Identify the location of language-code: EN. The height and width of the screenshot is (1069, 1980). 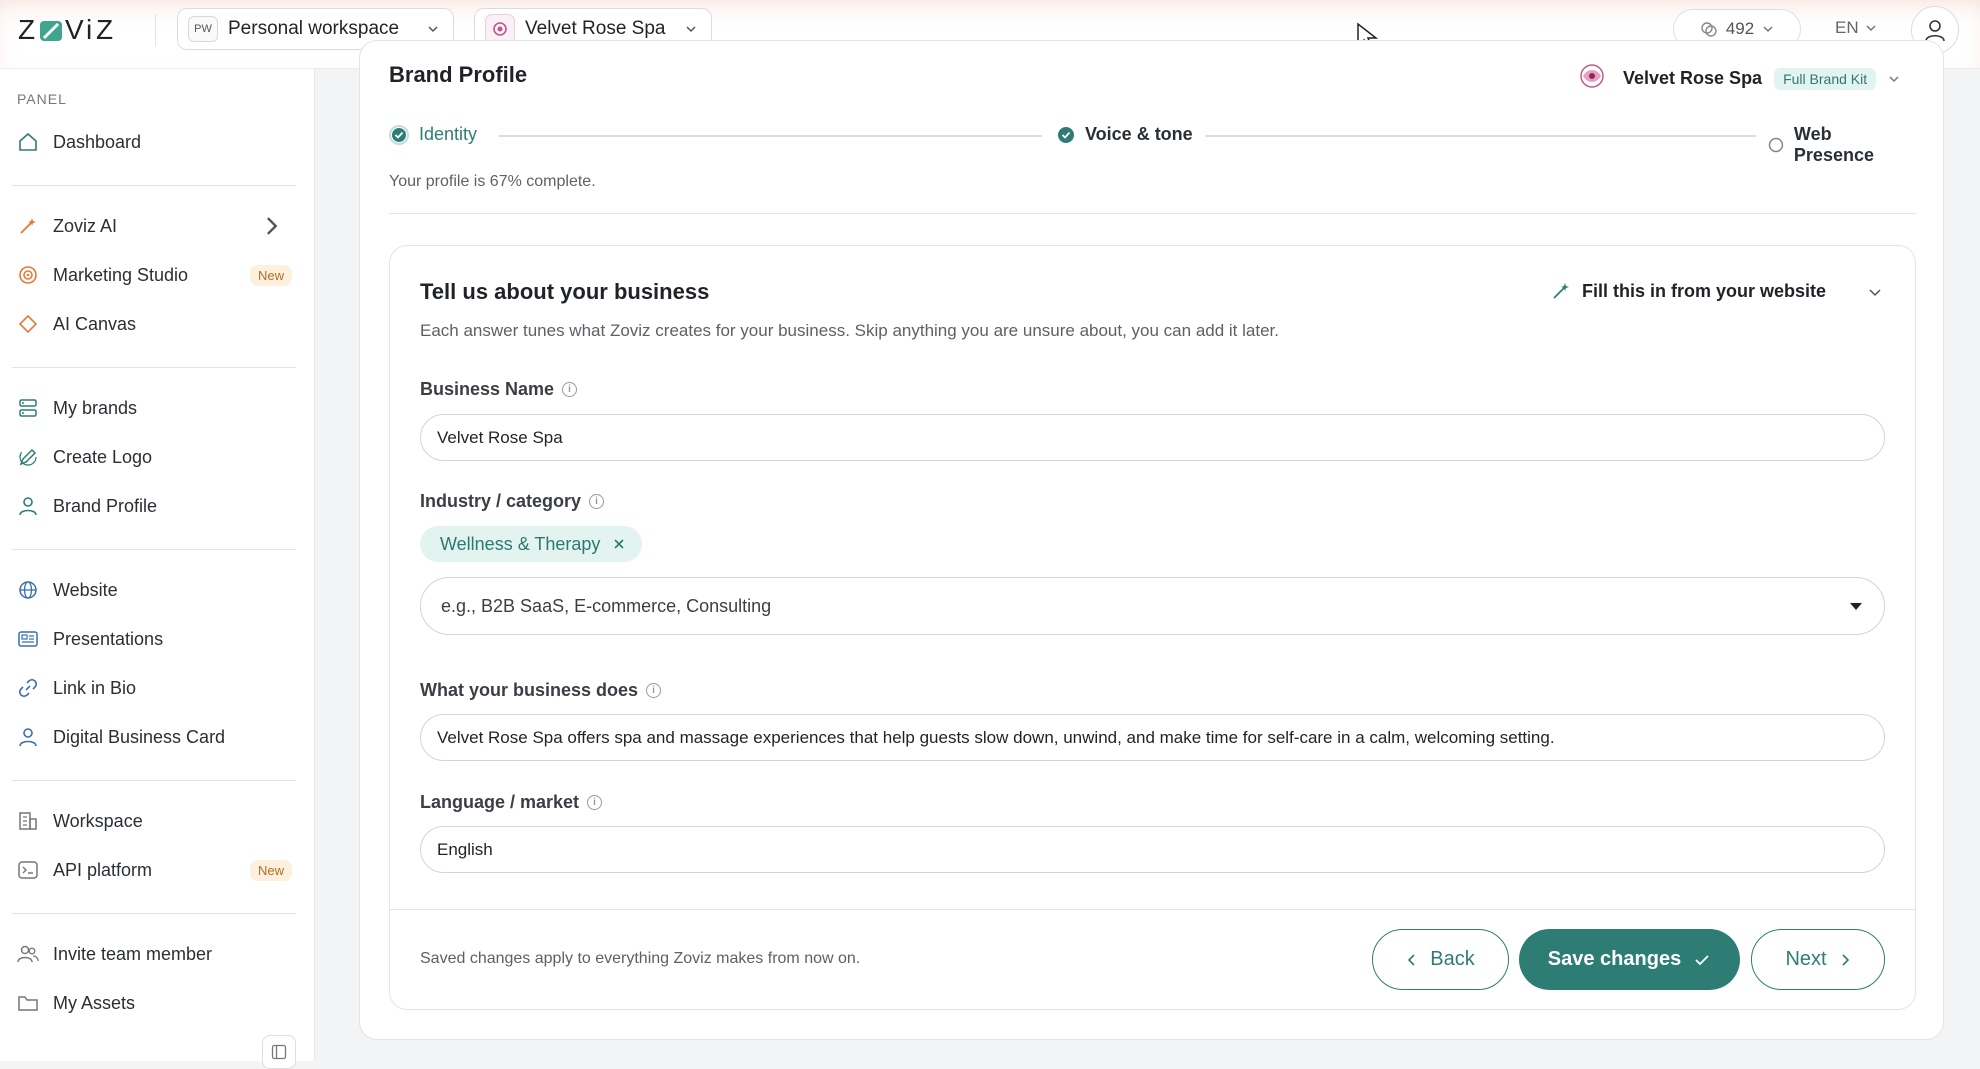
(1847, 27).